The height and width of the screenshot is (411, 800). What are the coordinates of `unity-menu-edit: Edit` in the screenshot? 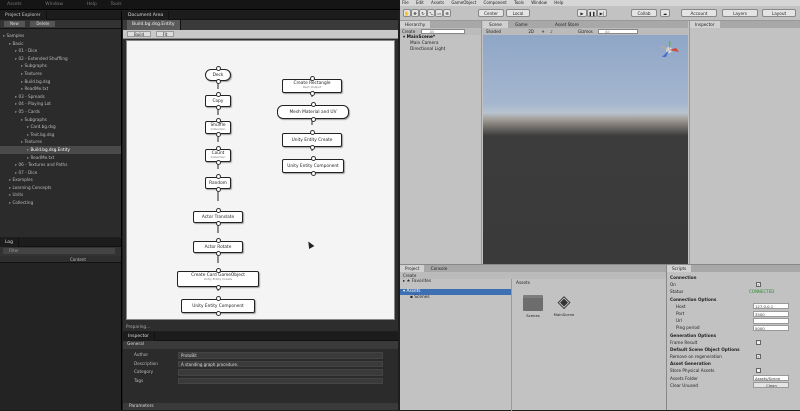 It's located at (420, 2).